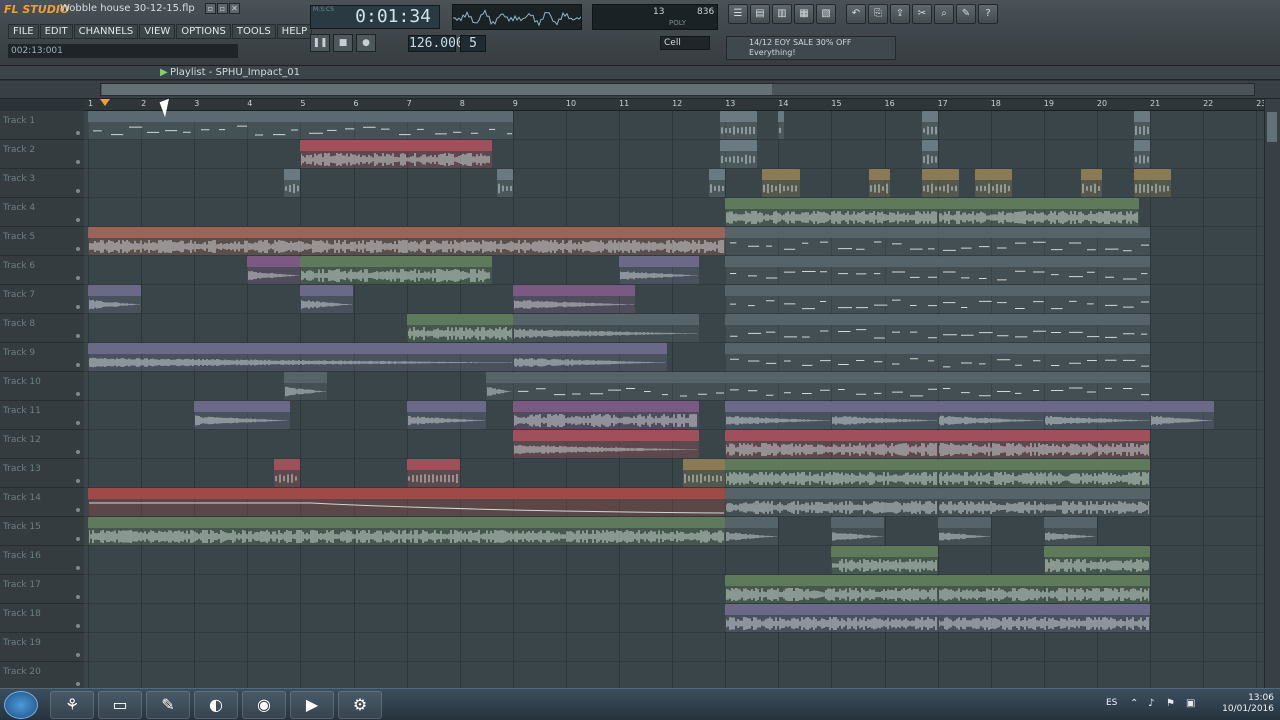 Image resolution: width=1280 pixels, height=720 pixels. What do you see at coordinates (782, 14) in the screenshot?
I see `channel-rack-icon: ▥` at bounding box center [782, 14].